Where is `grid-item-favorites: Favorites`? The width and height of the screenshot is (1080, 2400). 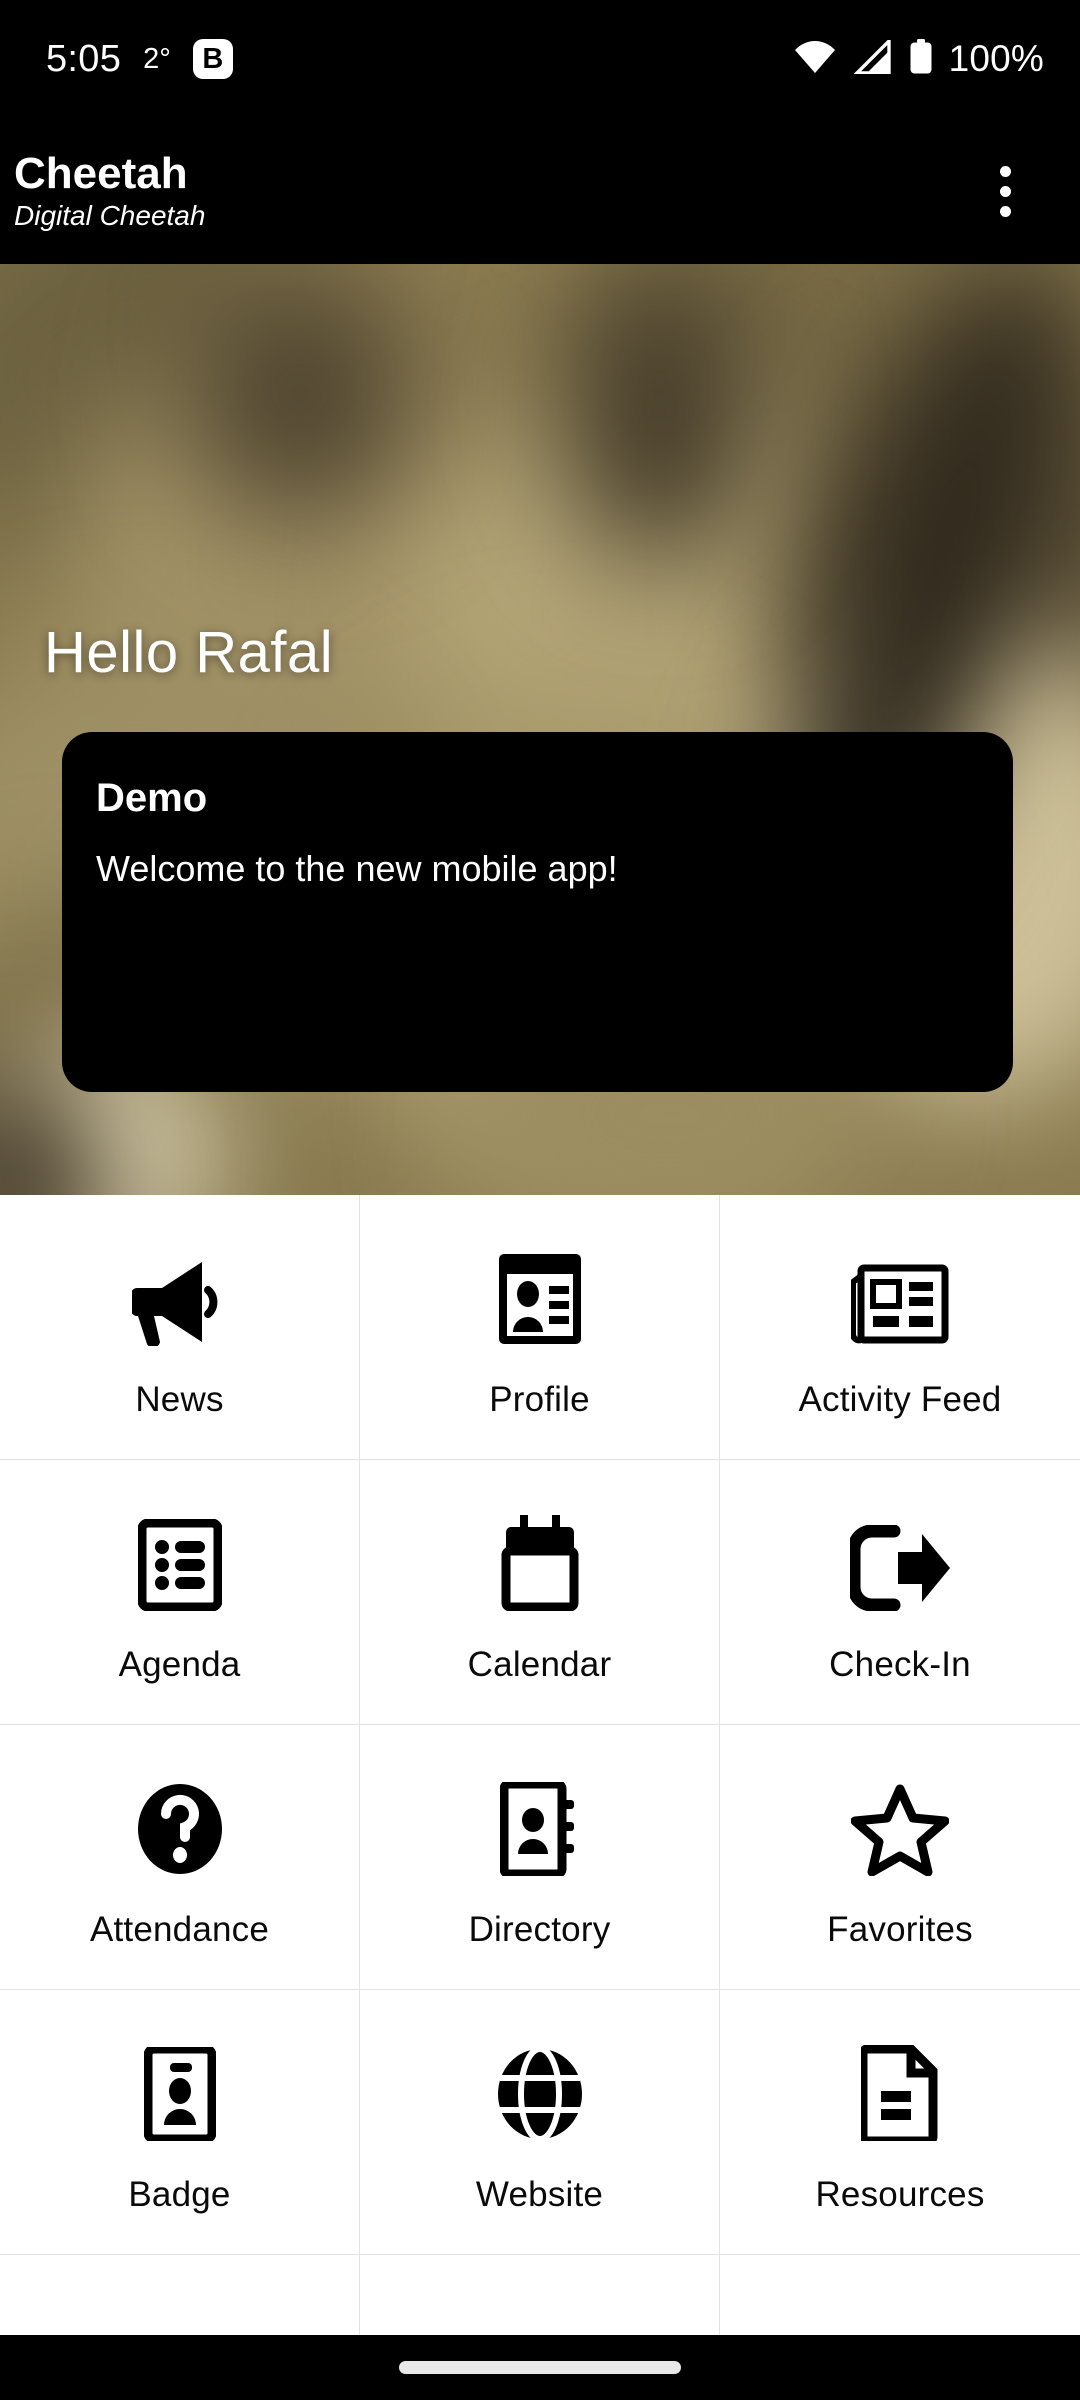 grid-item-favorites: Favorites is located at coordinates (900, 1857).